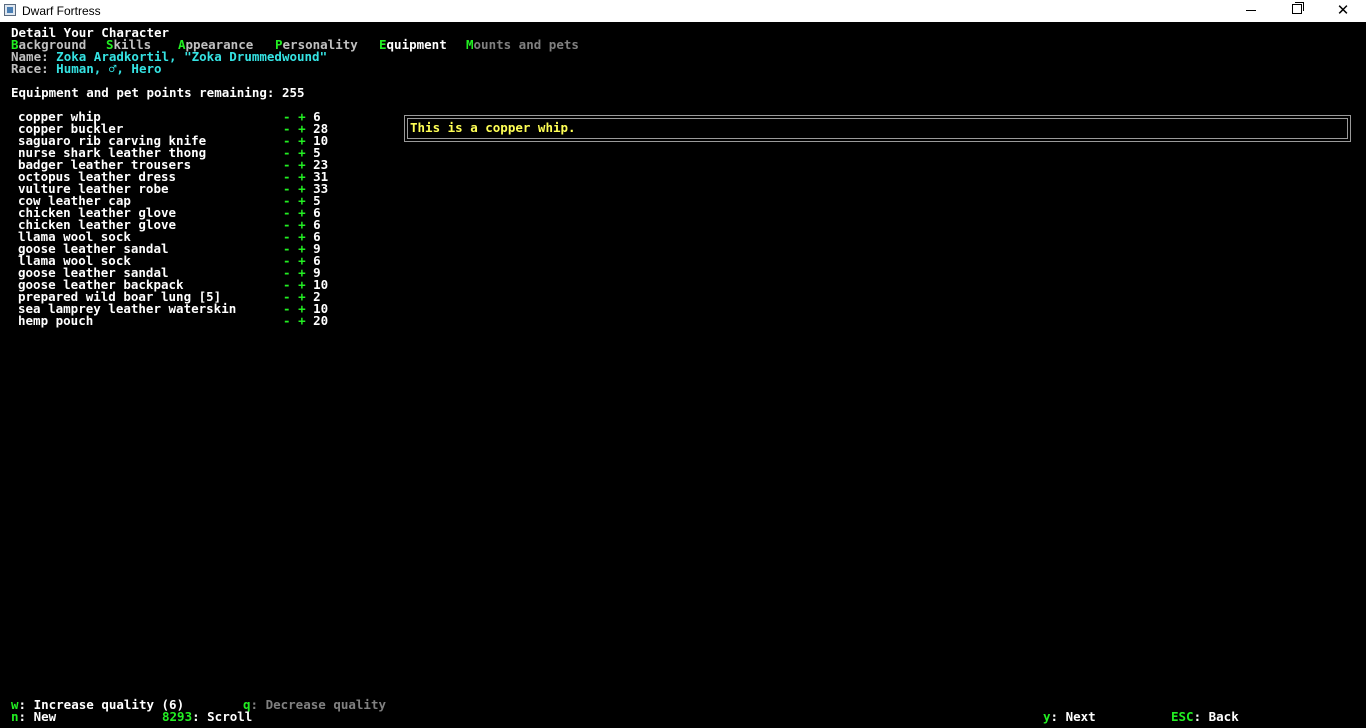 The height and width of the screenshot is (728, 1366). What do you see at coordinates (61, 11) in the screenshot?
I see `window-title: Dwarf Fortress` at bounding box center [61, 11].